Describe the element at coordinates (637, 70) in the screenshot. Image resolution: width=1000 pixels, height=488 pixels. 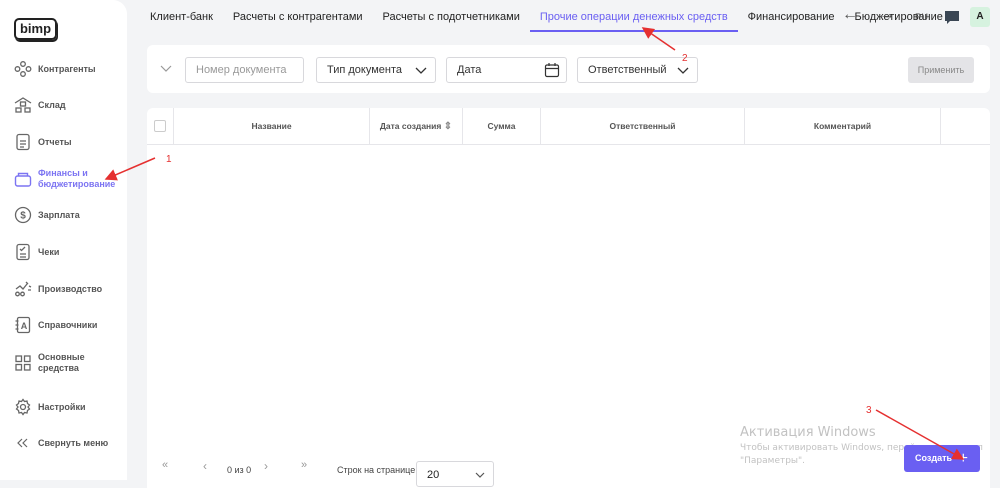
I see `responsible-select: Ответственный` at that location.